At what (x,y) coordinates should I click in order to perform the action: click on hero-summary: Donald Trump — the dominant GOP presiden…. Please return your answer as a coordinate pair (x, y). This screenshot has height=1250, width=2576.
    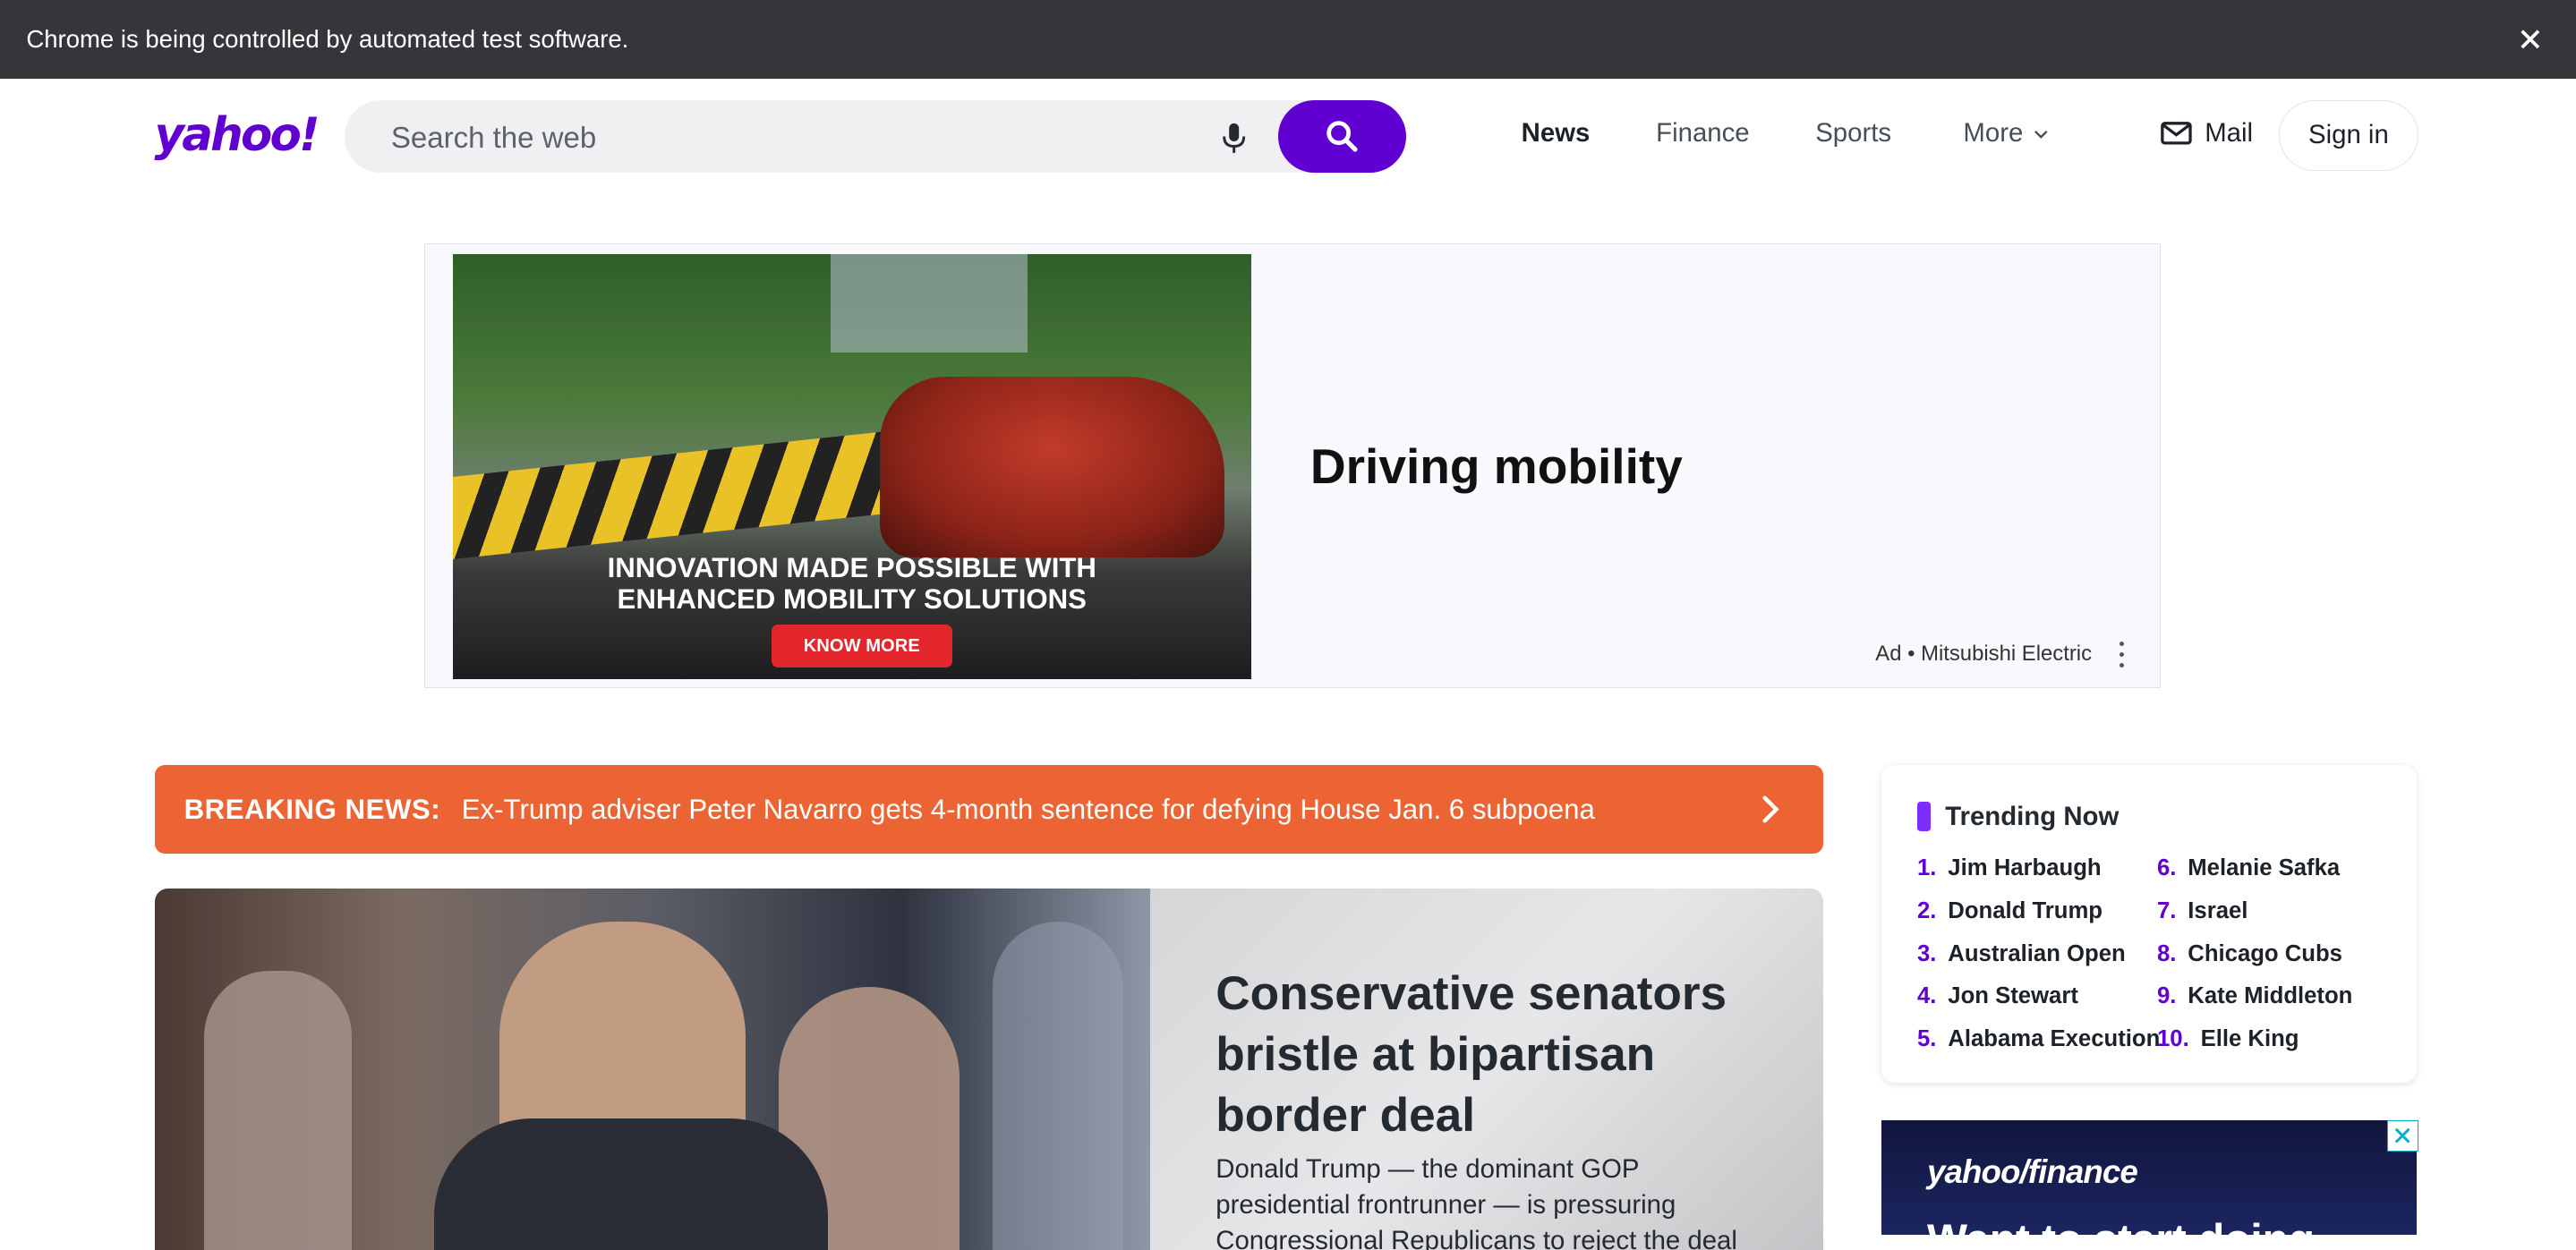
    Looking at the image, I should click on (1476, 1201).